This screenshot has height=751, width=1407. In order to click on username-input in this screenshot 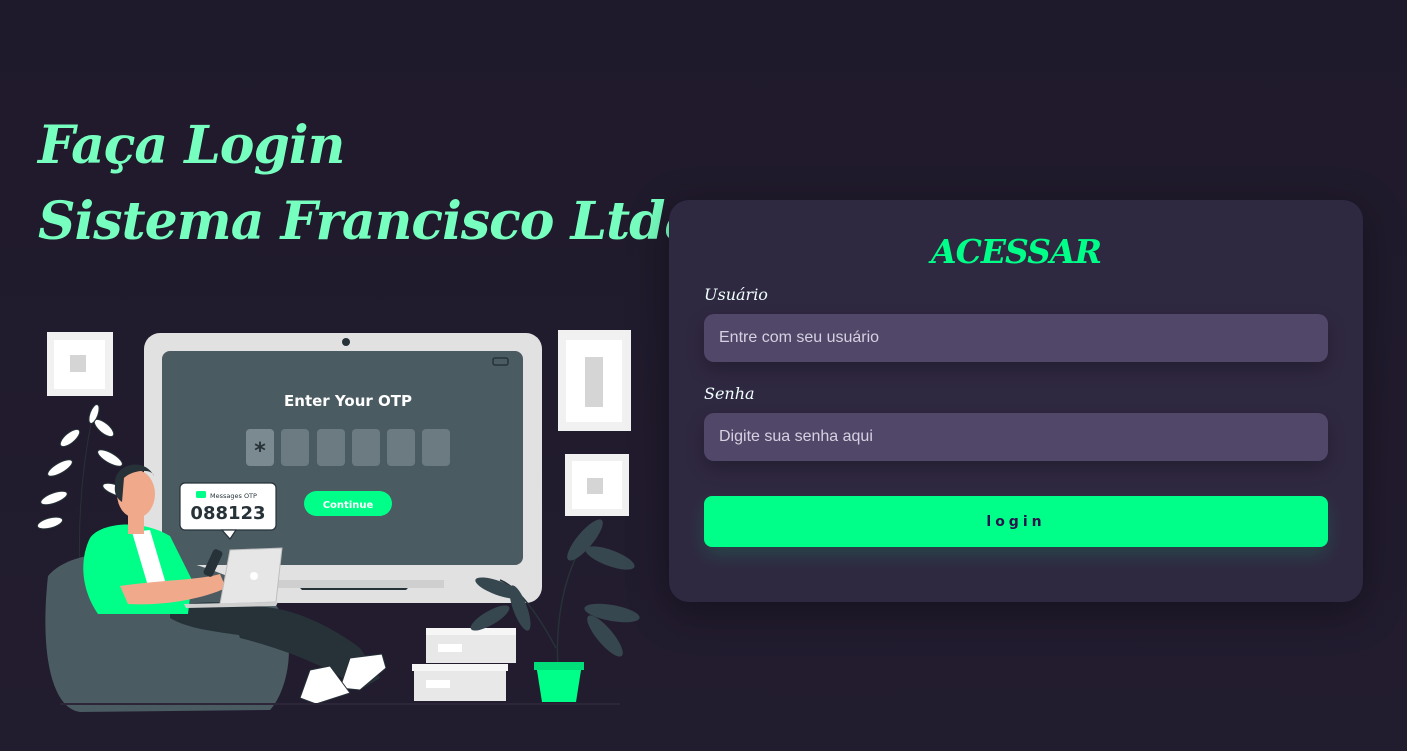, I will do `click(1016, 338)`.